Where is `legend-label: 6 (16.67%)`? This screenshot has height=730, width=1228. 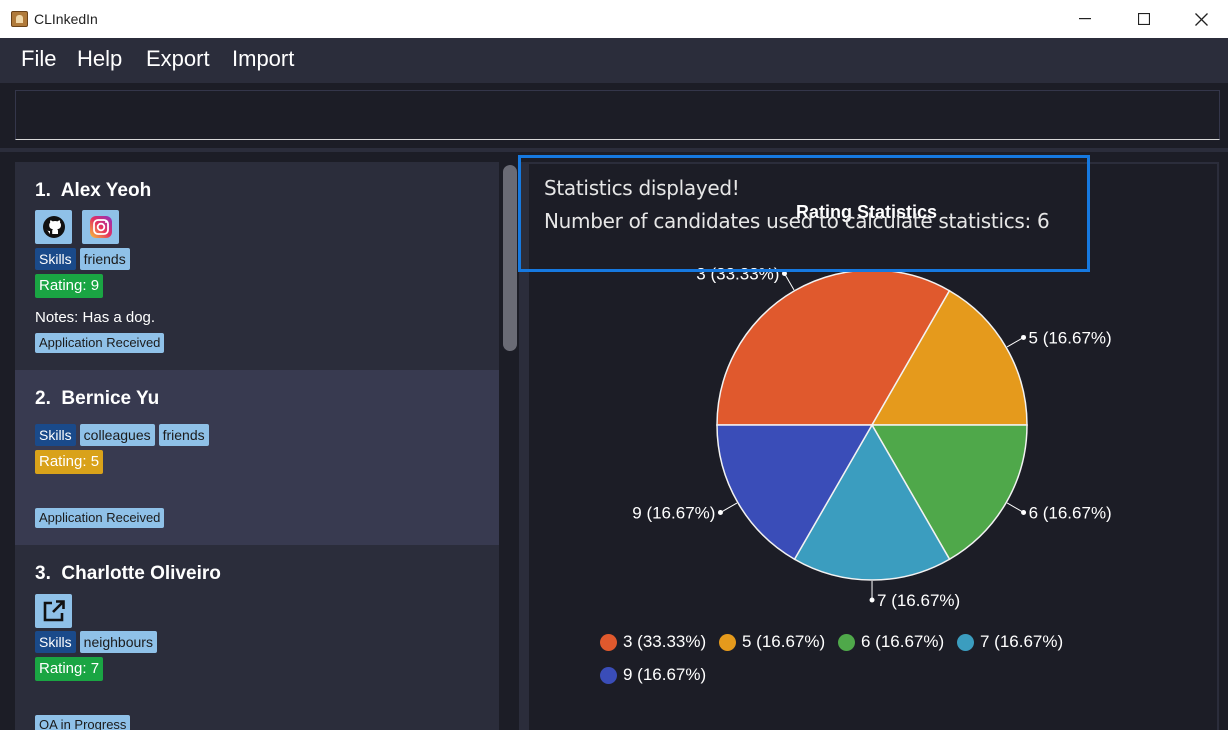
legend-label: 6 (16.67%) is located at coordinates (903, 641).